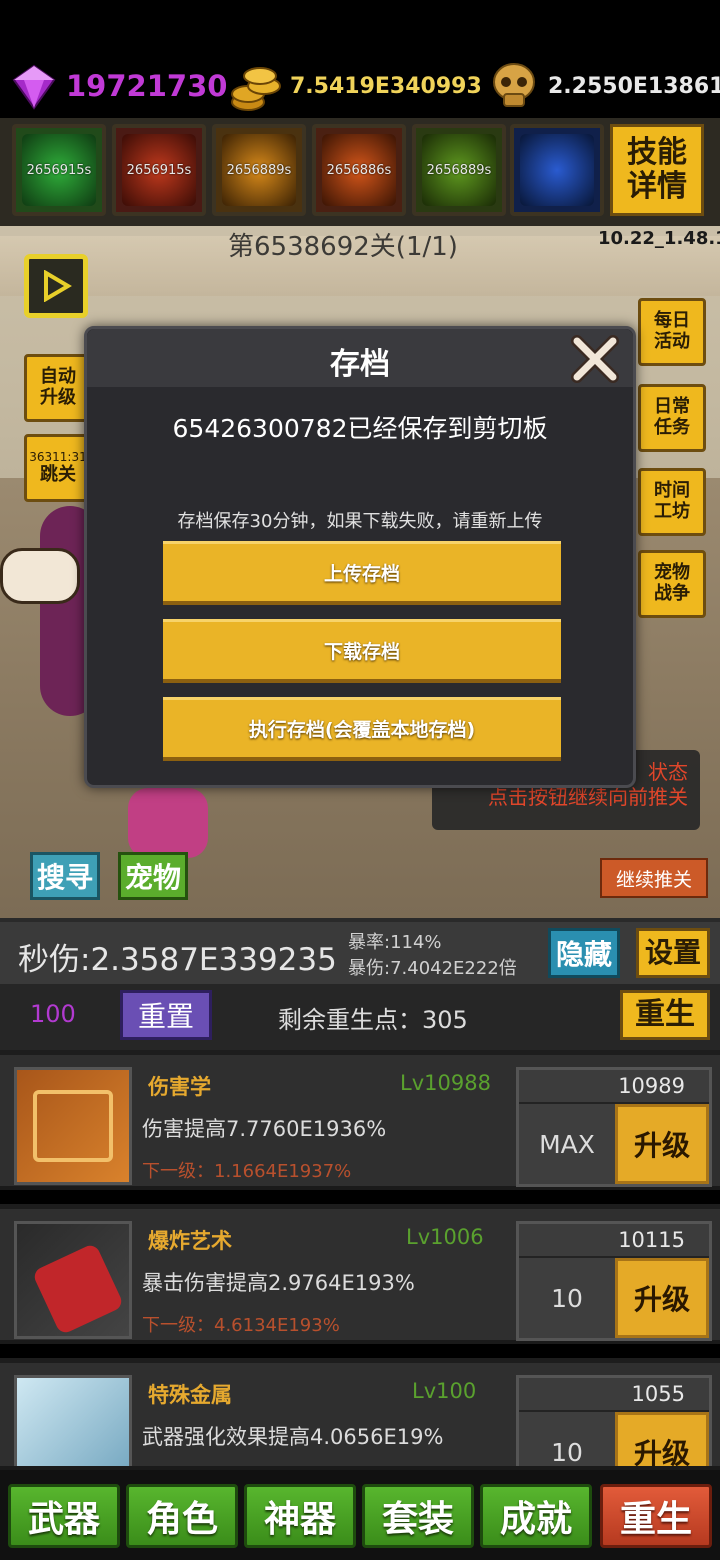  I want to click on settings-button: 设置, so click(673, 953).